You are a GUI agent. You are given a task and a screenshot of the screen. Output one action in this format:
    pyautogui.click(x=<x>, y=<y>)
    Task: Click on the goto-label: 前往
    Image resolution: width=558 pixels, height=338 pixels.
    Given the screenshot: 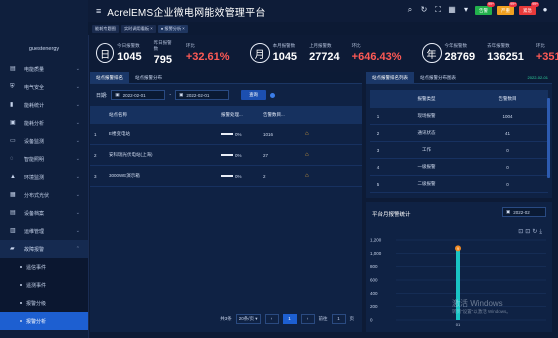 What is the action you would take?
    pyautogui.click(x=323, y=318)
    